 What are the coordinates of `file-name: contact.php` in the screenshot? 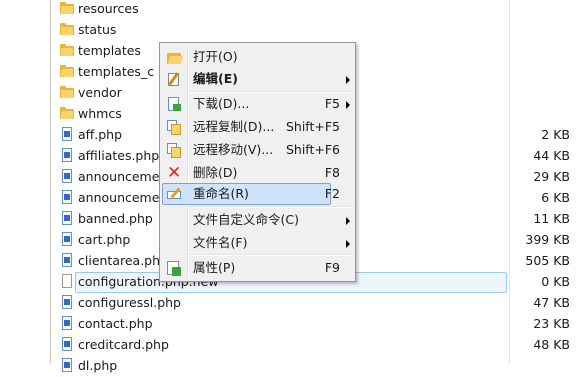 It's located at (115, 323).